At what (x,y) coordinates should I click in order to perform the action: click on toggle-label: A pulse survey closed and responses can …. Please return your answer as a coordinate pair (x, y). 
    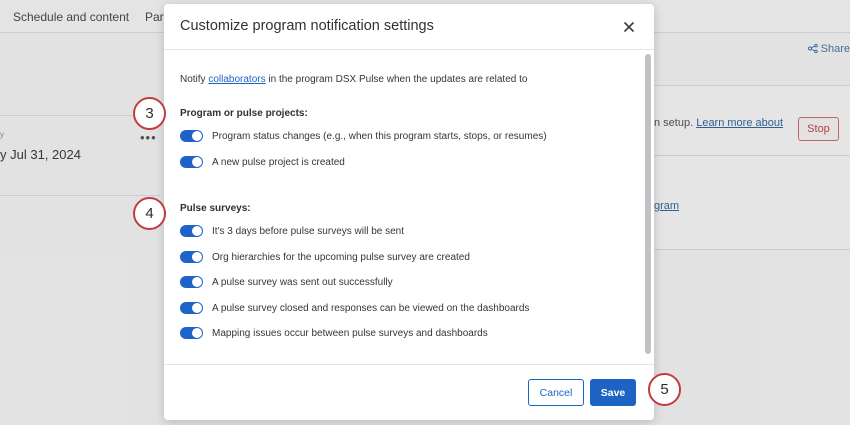
    Looking at the image, I should click on (371, 308).